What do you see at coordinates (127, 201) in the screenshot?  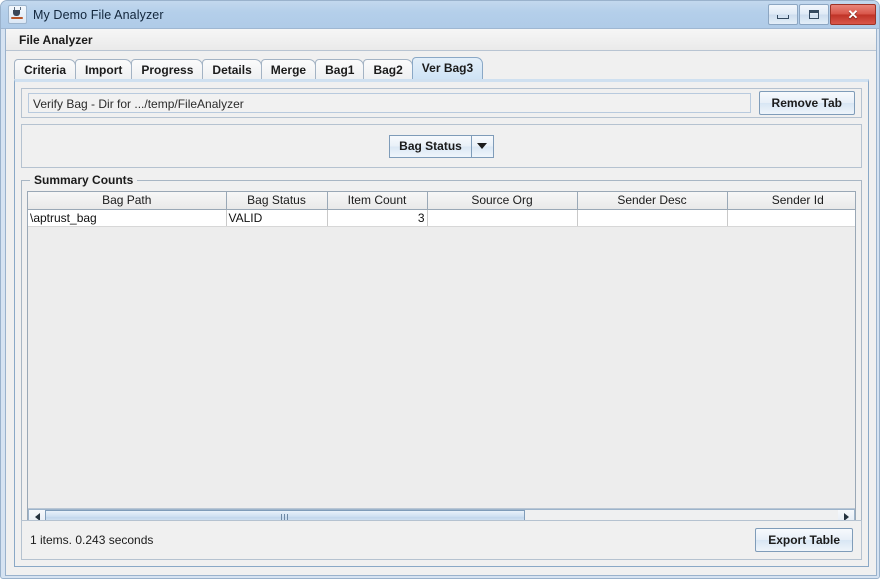 I see `column-header-bag-path: Bag Path` at bounding box center [127, 201].